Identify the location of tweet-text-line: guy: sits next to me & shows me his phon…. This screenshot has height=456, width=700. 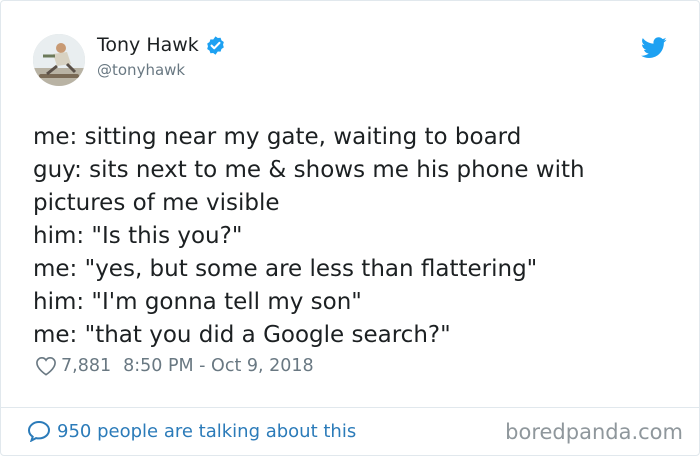
(309, 170).